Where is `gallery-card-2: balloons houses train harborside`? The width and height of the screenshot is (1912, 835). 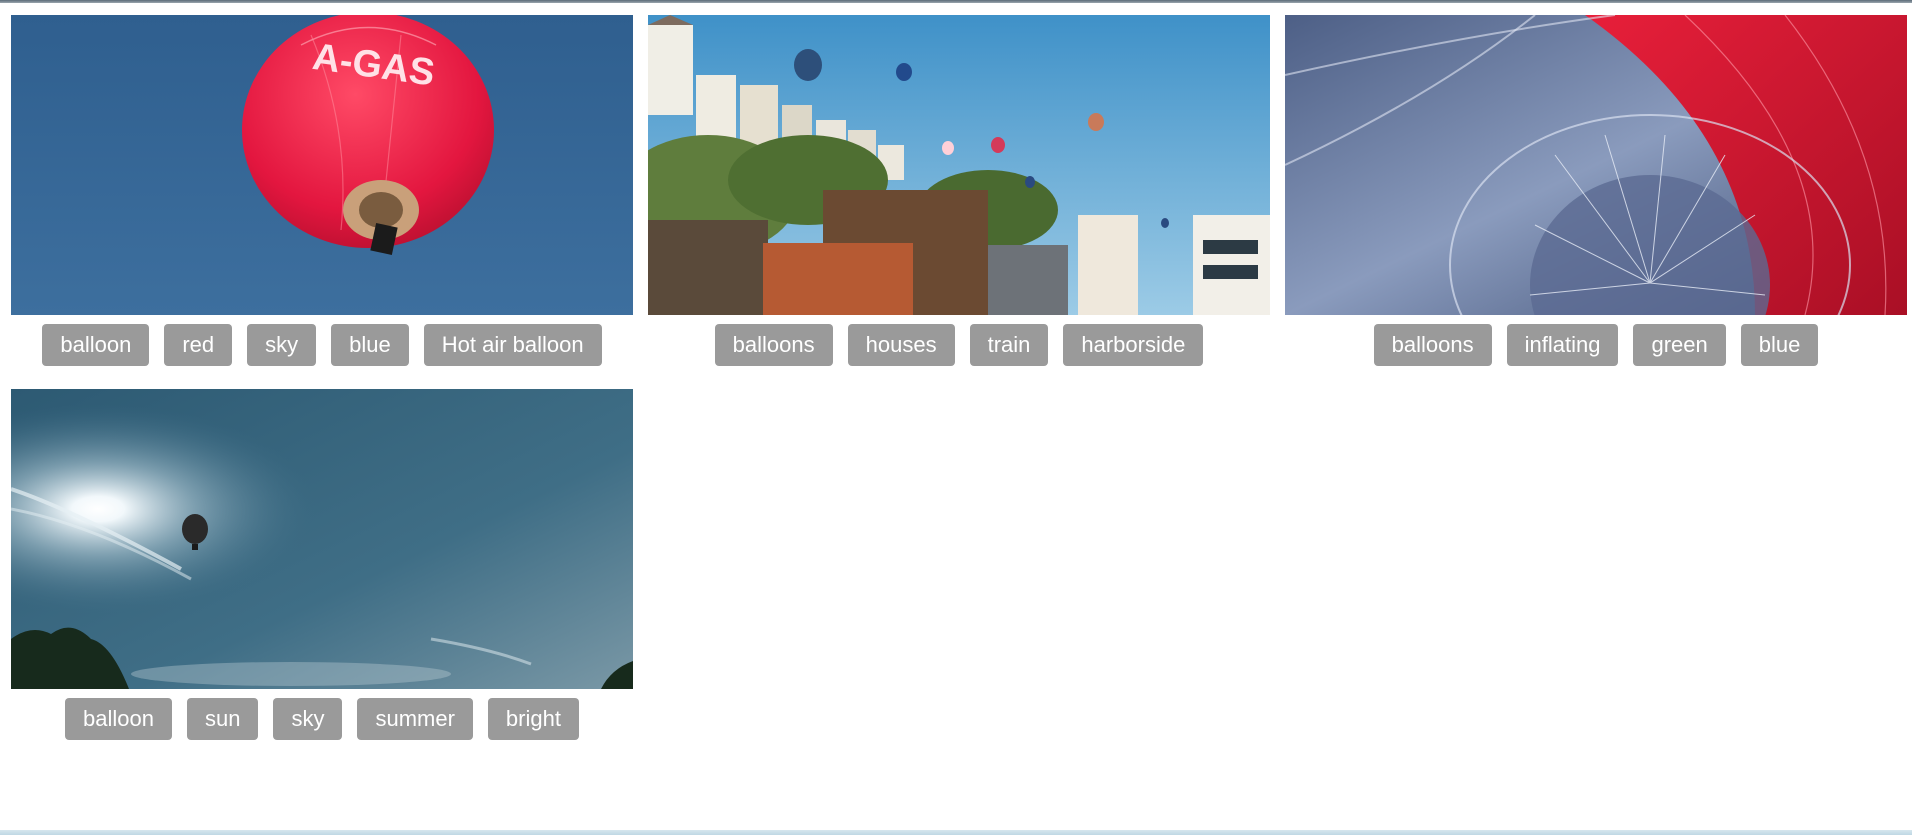 gallery-card-2: balloons houses train harborside is located at coordinates (959, 190).